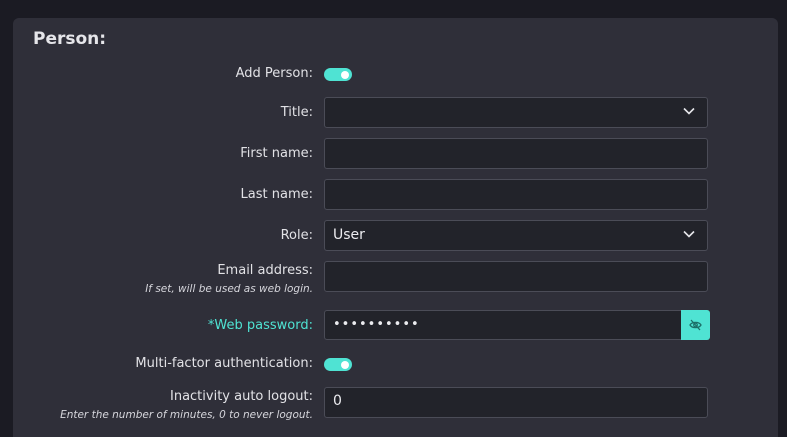 This screenshot has height=437, width=787. I want to click on email-hint: If set, will be used as web login., so click(229, 289).